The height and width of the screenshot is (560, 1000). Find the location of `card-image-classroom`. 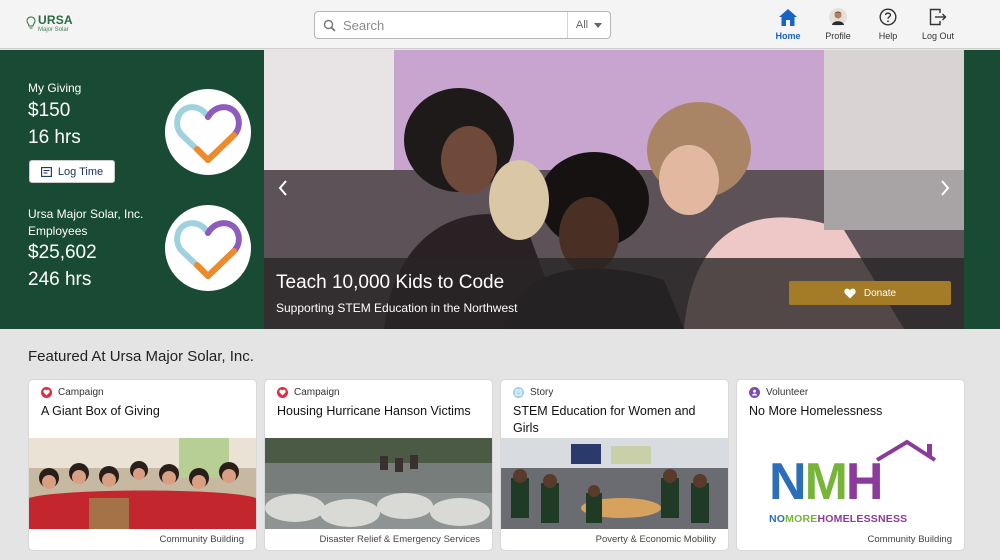

card-image-classroom is located at coordinates (614, 483).